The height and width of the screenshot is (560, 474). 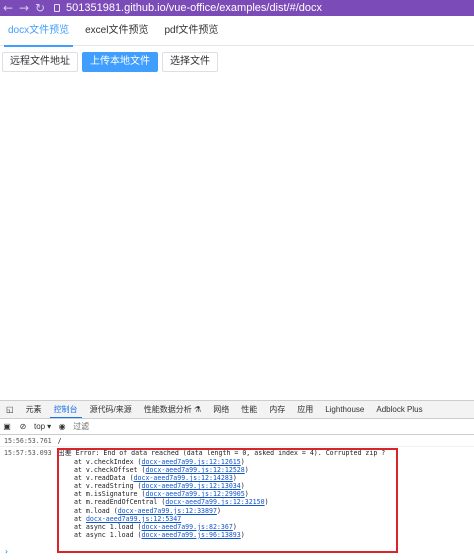 I want to click on console-toolbar: ▣ ⊘ top ▾ ◉ 过滤, so click(x=237, y=427).